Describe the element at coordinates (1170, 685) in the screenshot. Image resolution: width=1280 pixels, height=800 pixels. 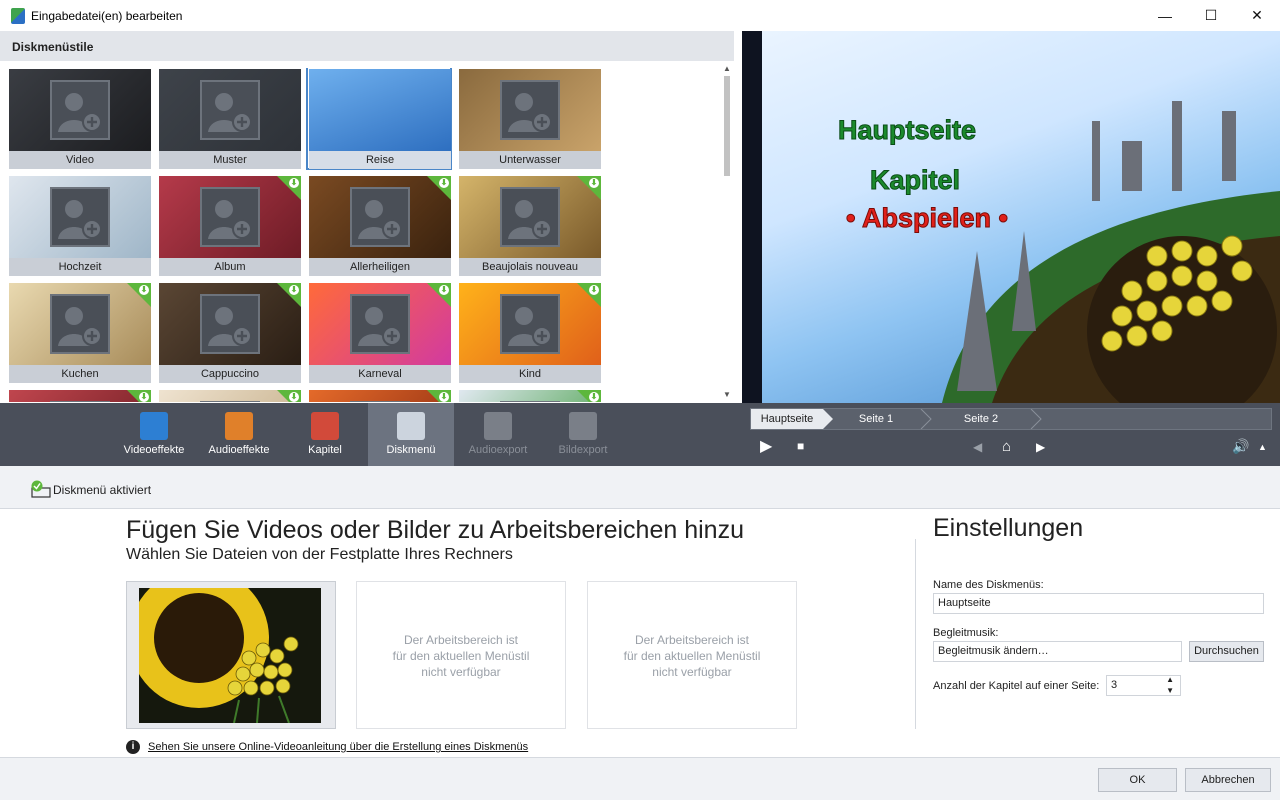
I see `stepper-arrows-icon: ▲ ▼` at that location.